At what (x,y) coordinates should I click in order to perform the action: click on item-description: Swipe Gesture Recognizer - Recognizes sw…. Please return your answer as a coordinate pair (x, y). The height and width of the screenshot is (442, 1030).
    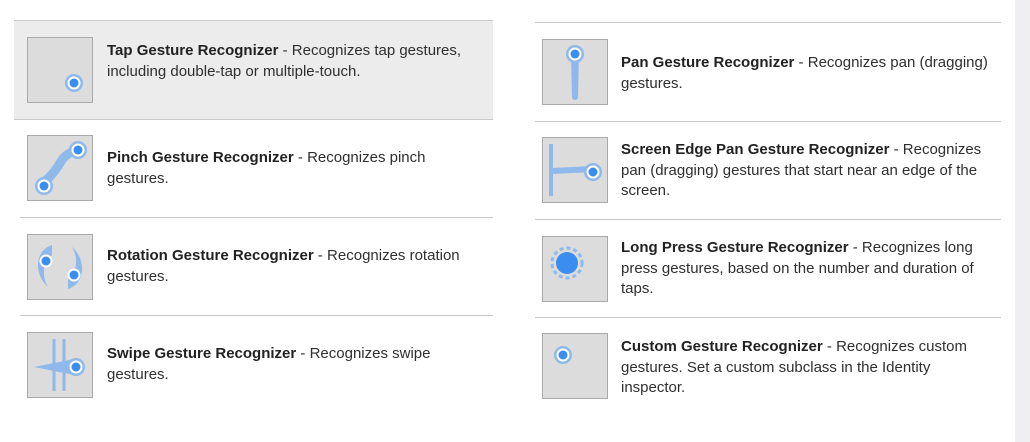
    Looking at the image, I should click on (287, 364).